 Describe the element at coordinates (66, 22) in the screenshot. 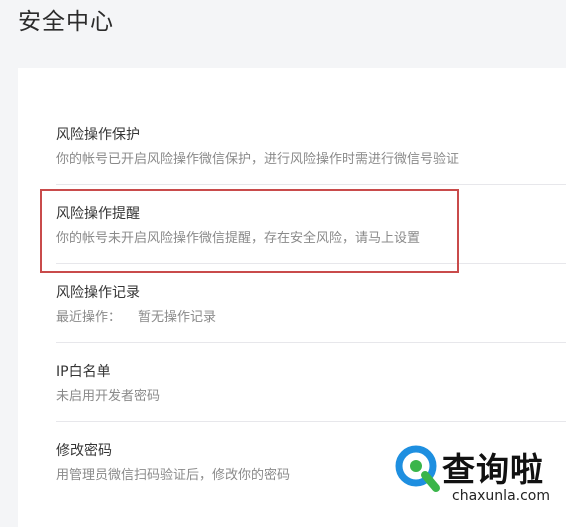

I see `page-title: 安全中心` at that location.